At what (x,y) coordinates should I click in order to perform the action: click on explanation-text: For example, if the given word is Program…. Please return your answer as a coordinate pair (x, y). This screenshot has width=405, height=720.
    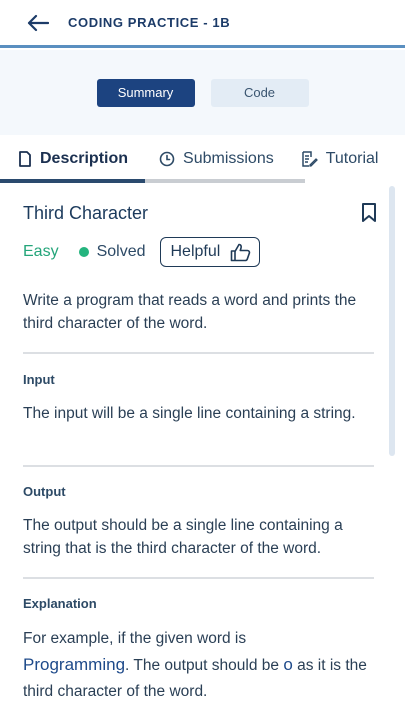
    Looking at the image, I should click on (195, 665).